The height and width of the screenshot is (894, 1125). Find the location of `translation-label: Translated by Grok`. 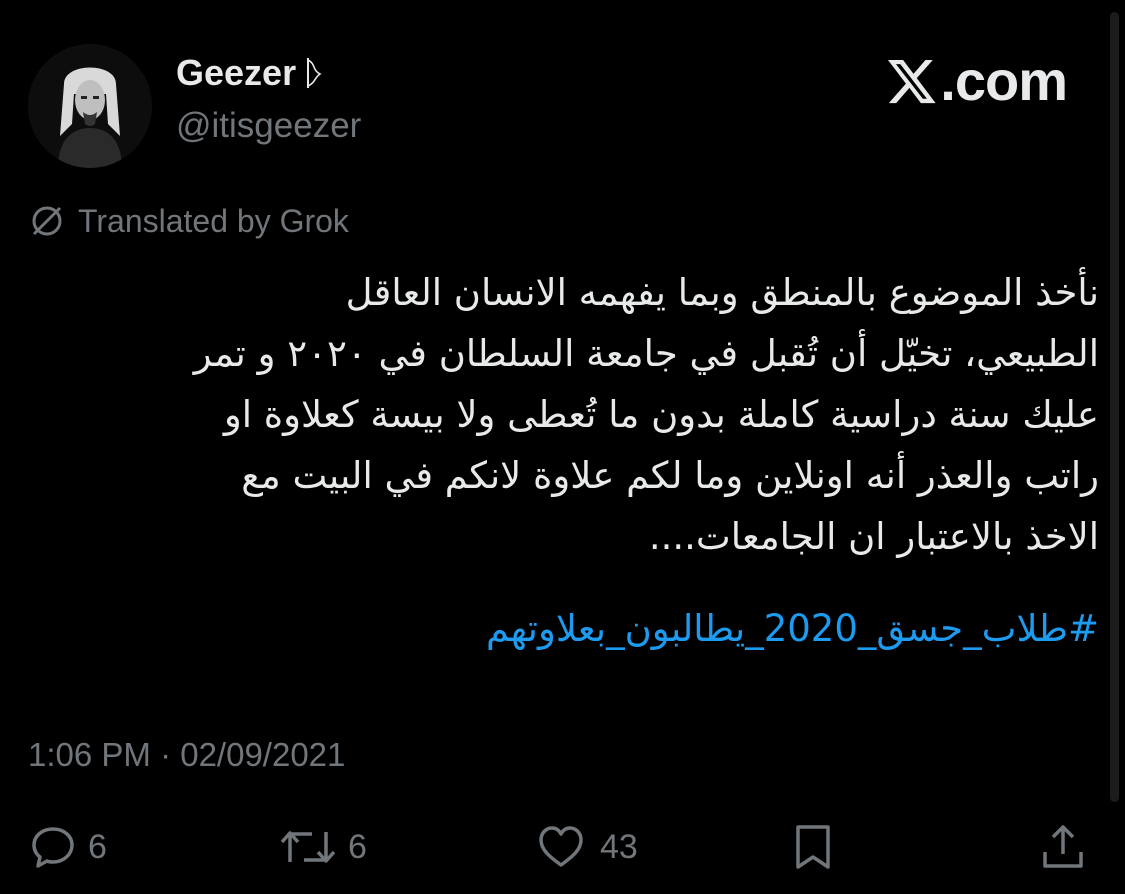

translation-label: Translated by Grok is located at coordinates (213, 220).